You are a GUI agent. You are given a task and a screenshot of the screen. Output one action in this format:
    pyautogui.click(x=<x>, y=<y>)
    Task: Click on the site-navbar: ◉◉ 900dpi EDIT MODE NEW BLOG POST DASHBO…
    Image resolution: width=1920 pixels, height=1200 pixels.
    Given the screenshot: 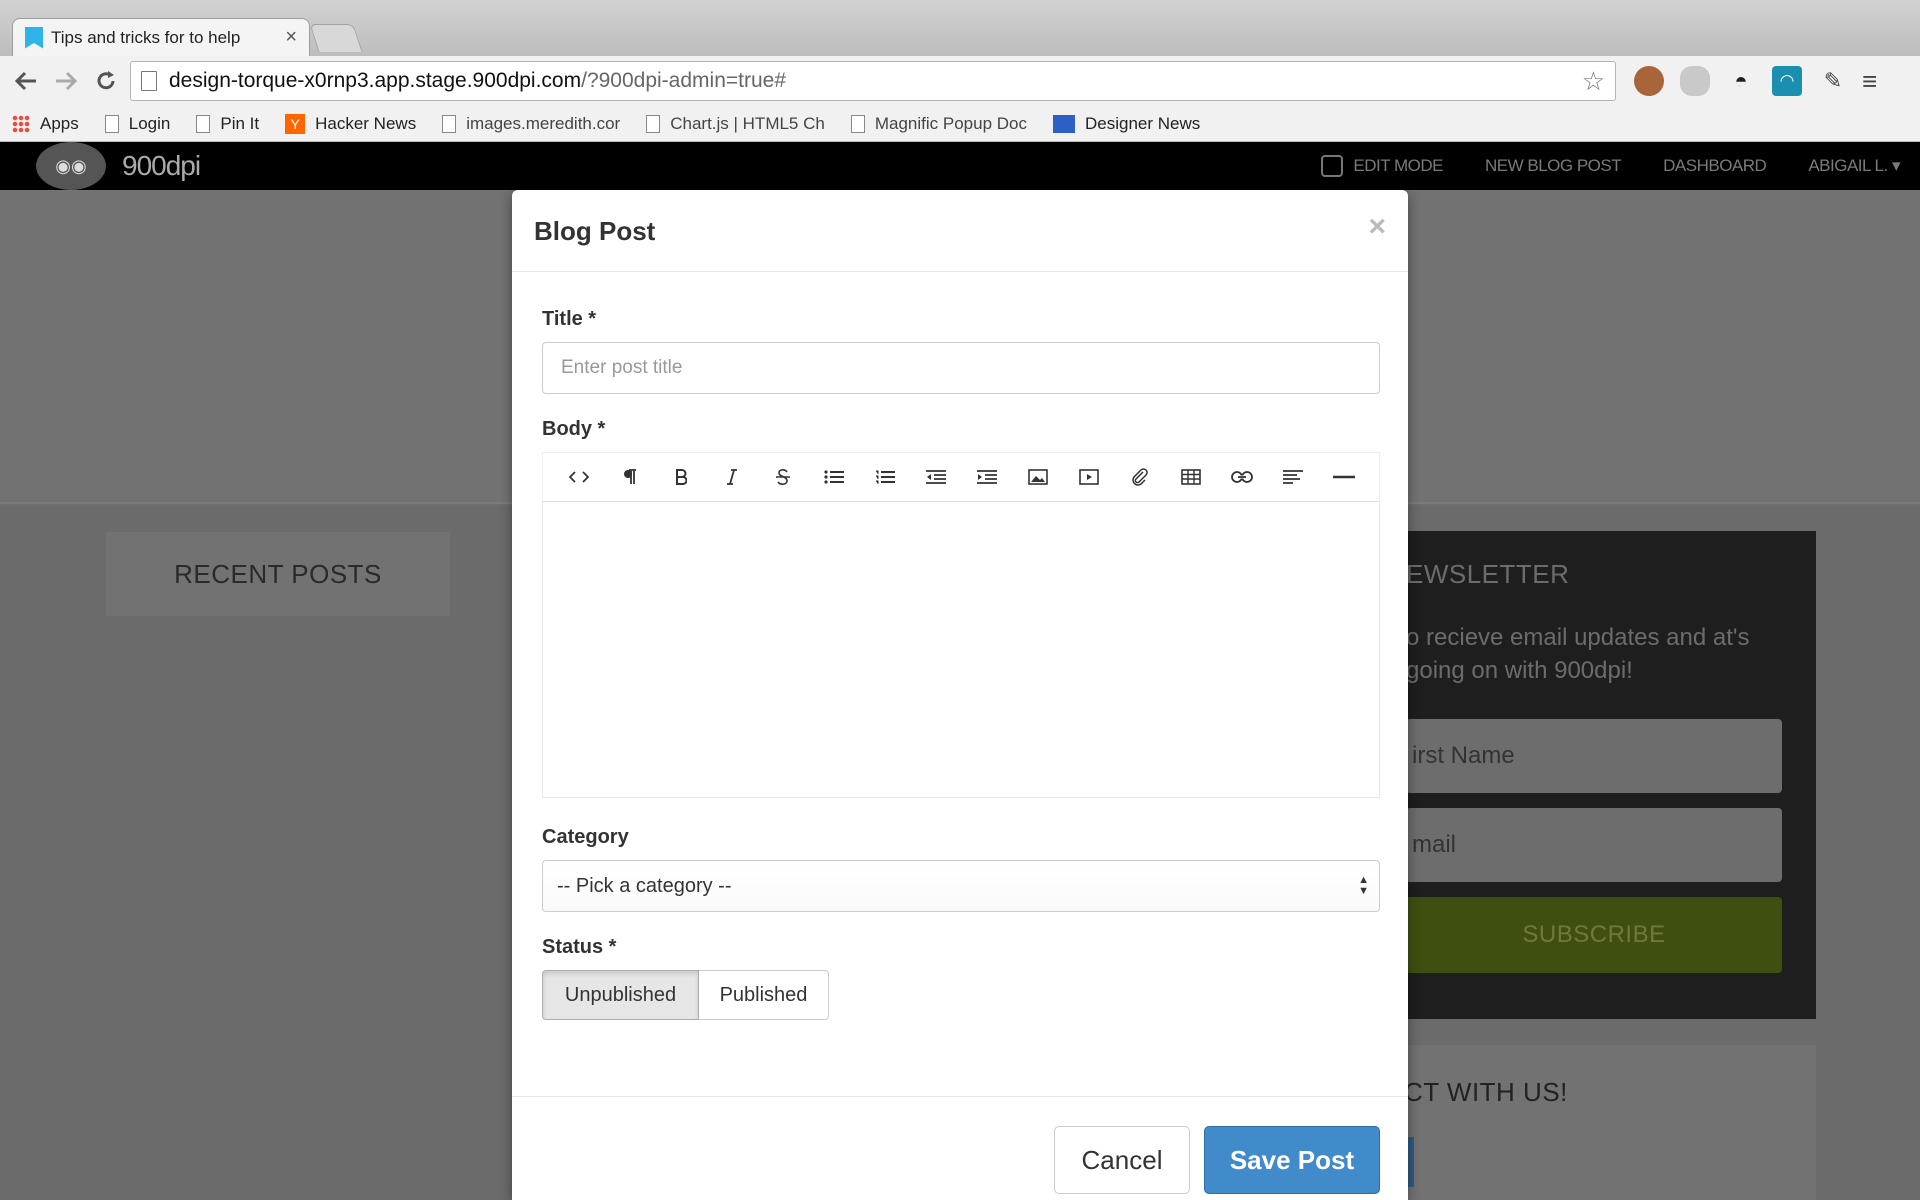 What is the action you would take?
    pyautogui.click(x=960, y=166)
    